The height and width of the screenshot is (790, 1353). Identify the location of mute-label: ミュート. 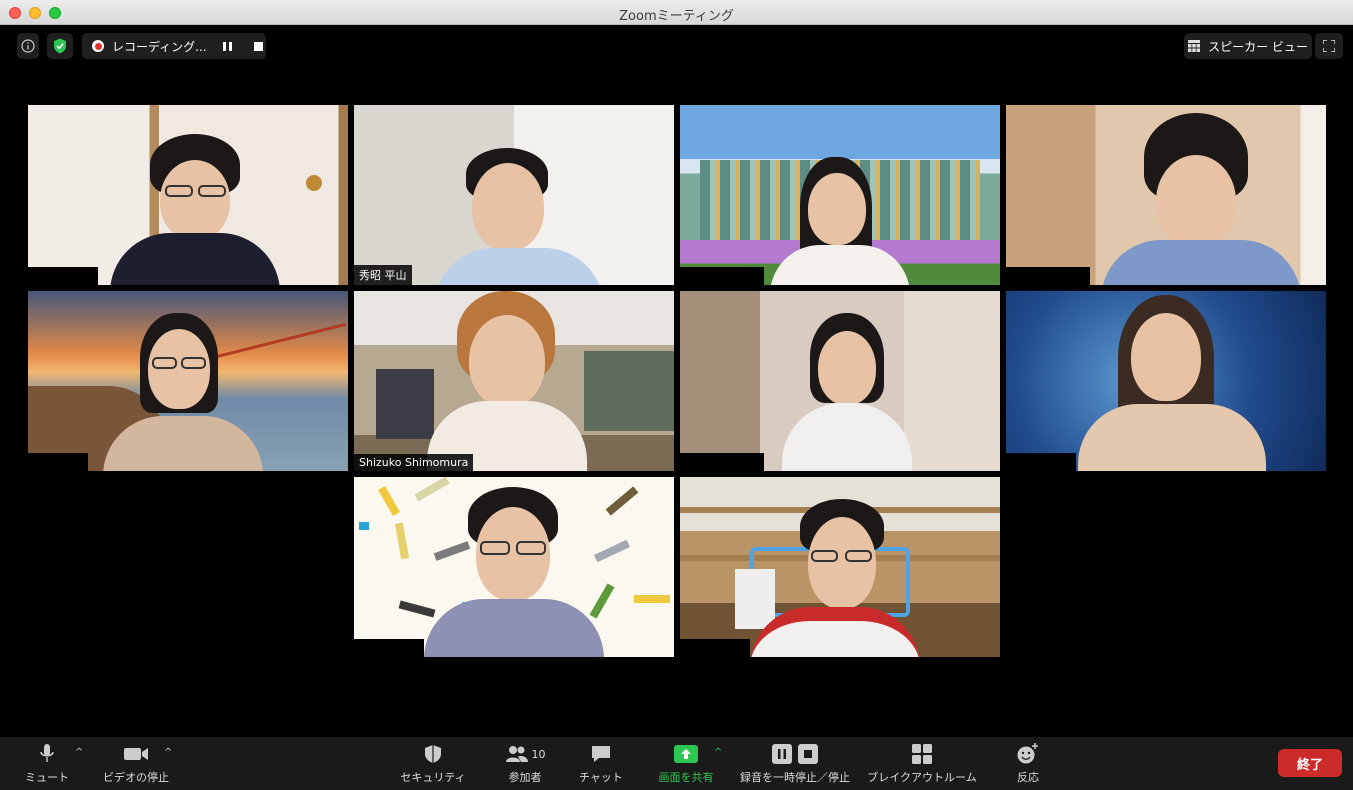
(47, 777).